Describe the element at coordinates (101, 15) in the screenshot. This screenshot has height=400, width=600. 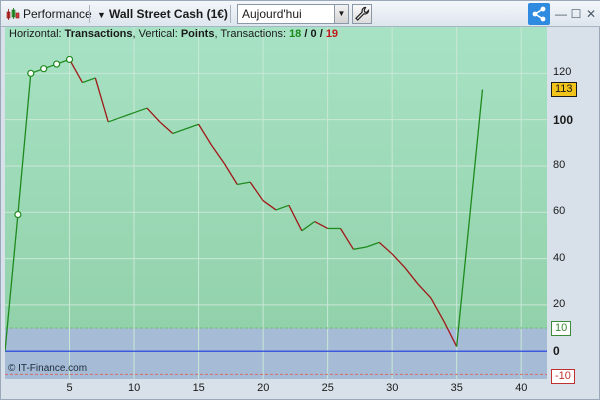
I see `caret-down-icon: ▼` at that location.